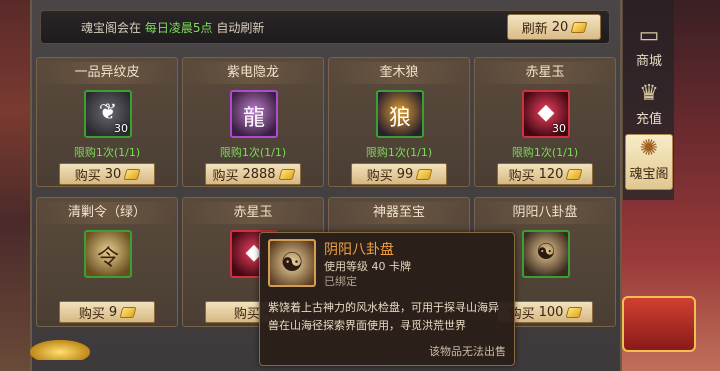 Image resolution: width=720 pixels, height=371 pixels. What do you see at coordinates (340, 281) in the screenshot?
I see `tooltip-bound-status: 已绑定` at bounding box center [340, 281].